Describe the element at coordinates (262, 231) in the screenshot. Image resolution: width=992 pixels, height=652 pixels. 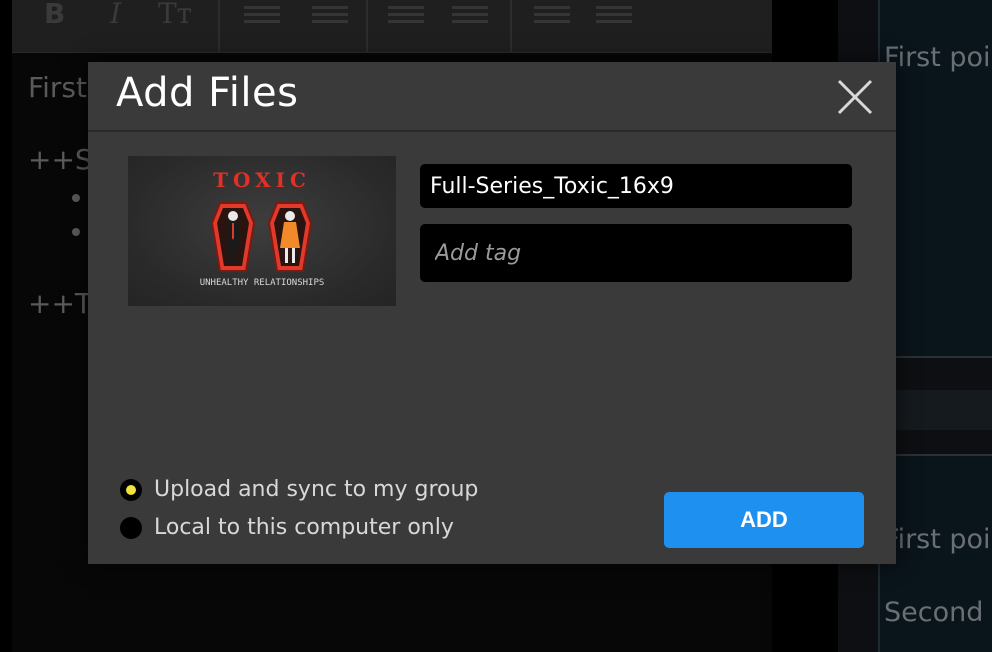
I see `file-thumbnail: TOXIC UNHEALTHY RELATIONSHIPS` at that location.